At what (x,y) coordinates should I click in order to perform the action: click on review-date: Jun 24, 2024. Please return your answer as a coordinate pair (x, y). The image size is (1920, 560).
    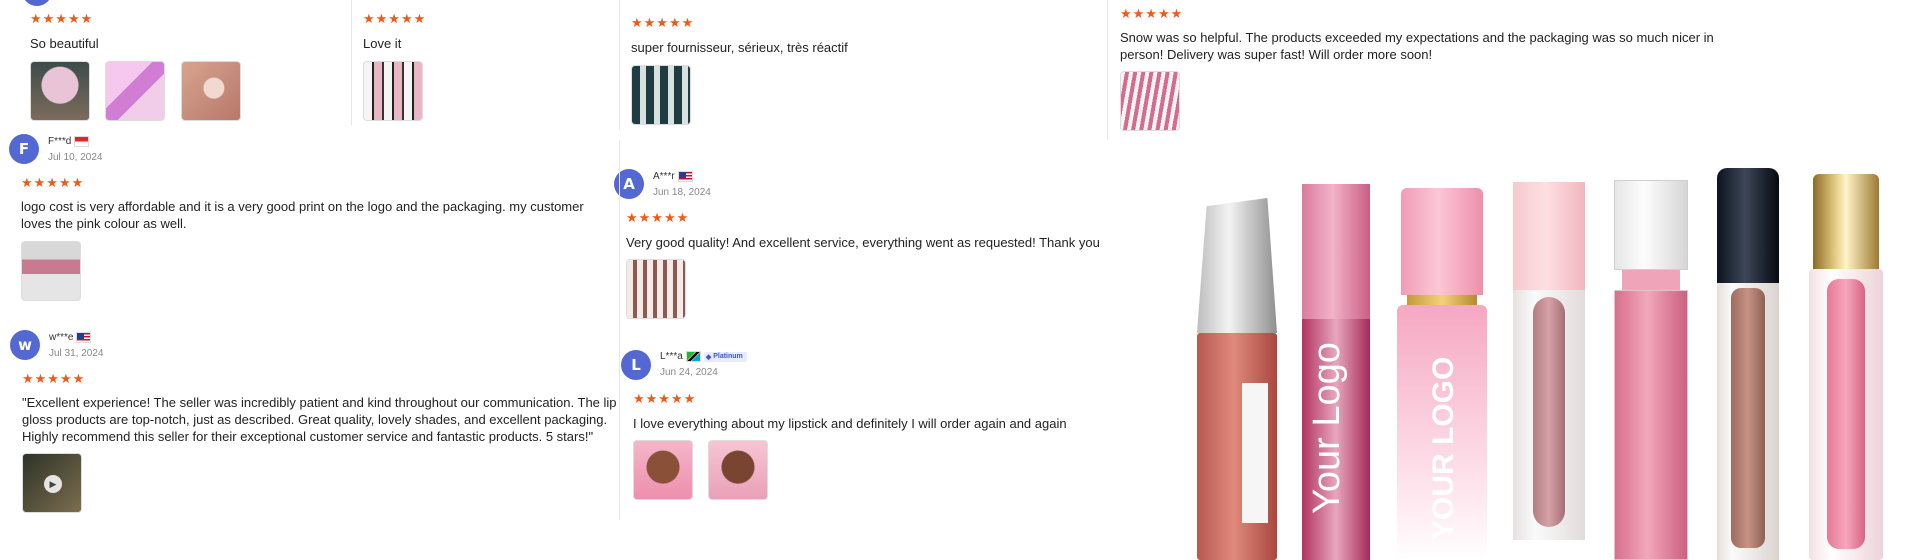
    Looking at the image, I should click on (689, 372).